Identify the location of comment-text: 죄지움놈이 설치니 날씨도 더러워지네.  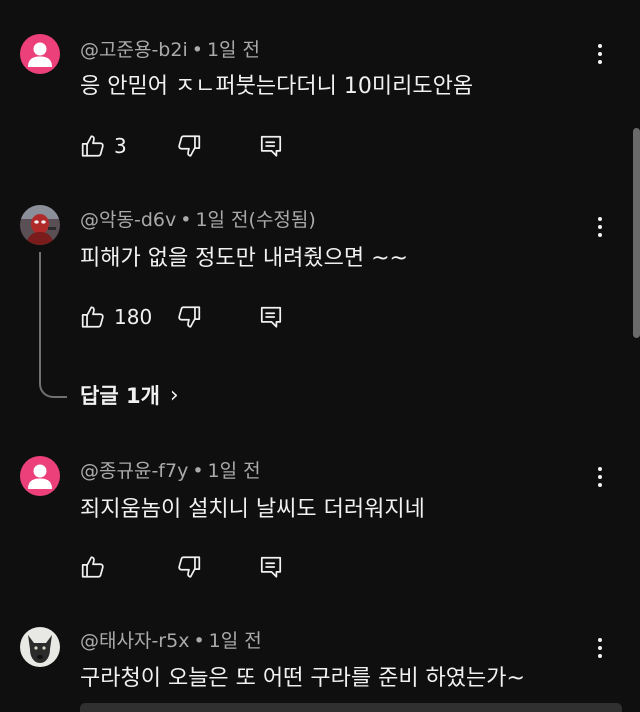
(252, 509).